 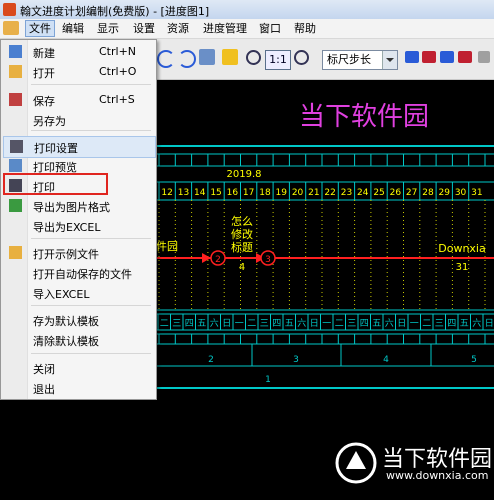 What do you see at coordinates (15, 99) in the screenshot?
I see `save-icon` at bounding box center [15, 99].